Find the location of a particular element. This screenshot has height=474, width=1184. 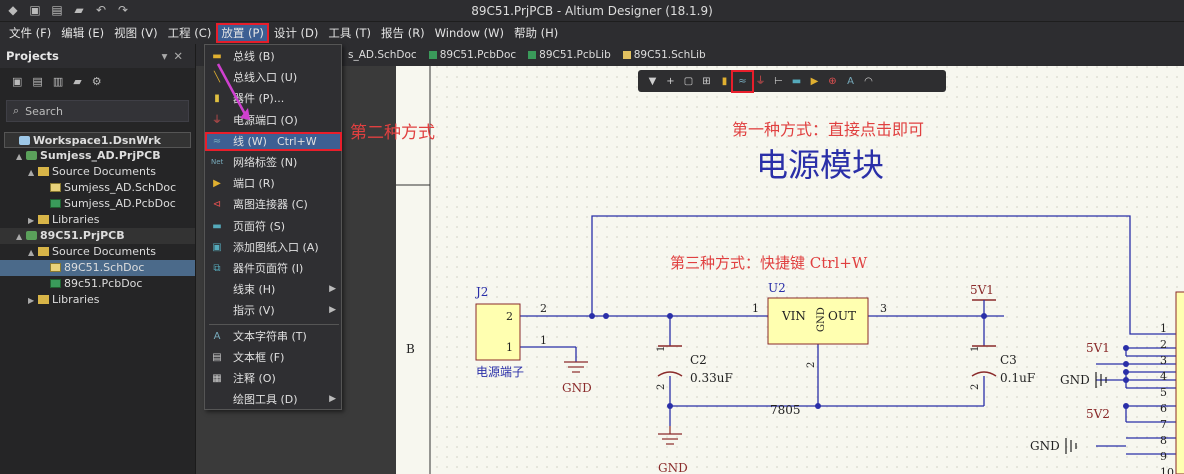

save-all-icon: ▤ is located at coordinates (57, 10).